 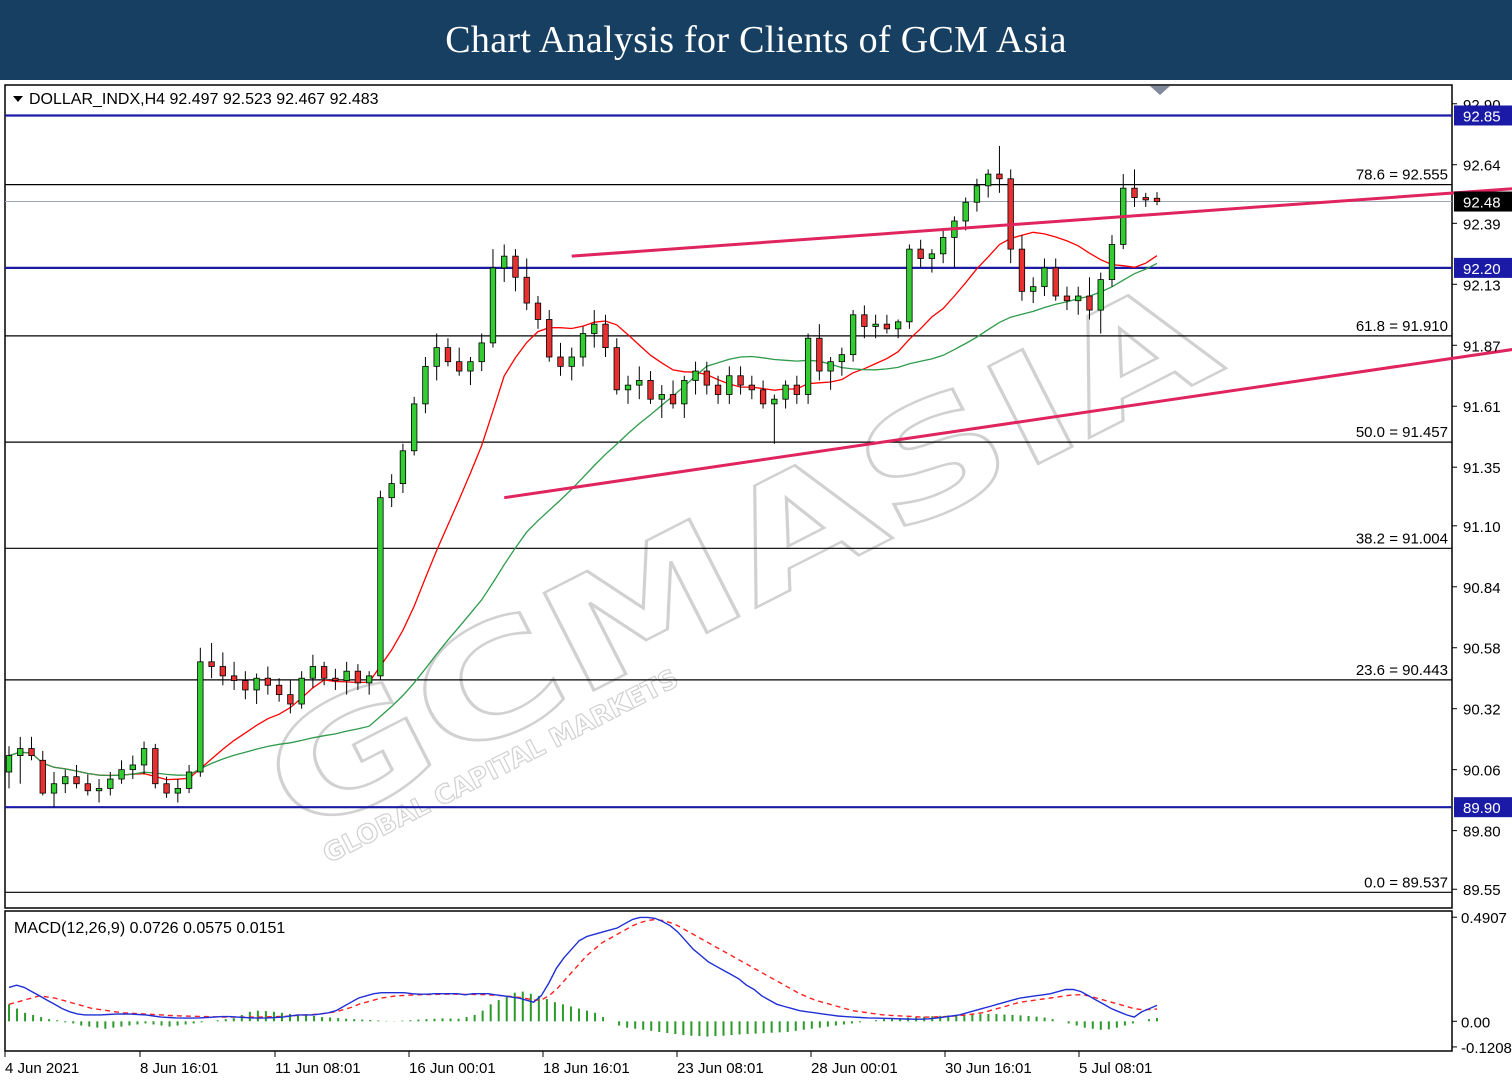 What do you see at coordinates (1482, 346) in the screenshot?
I see `price-tick-label: 91.87` at bounding box center [1482, 346].